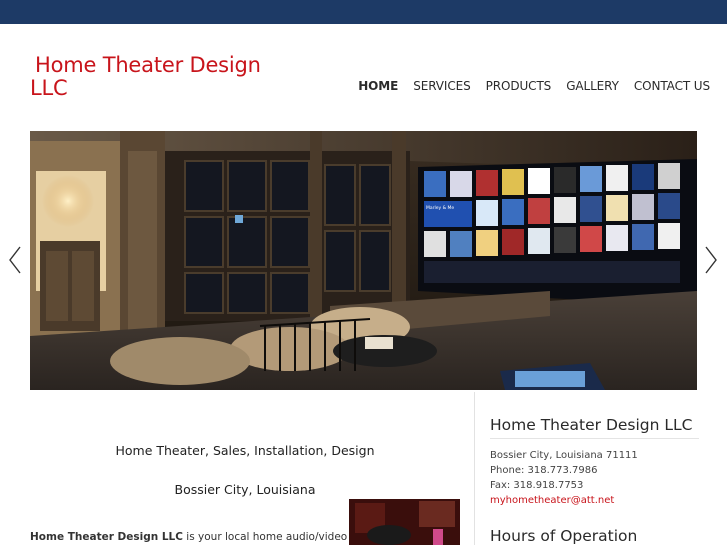 The width and height of the screenshot is (727, 545). I want to click on chevron-right-icon, so click(711, 260).